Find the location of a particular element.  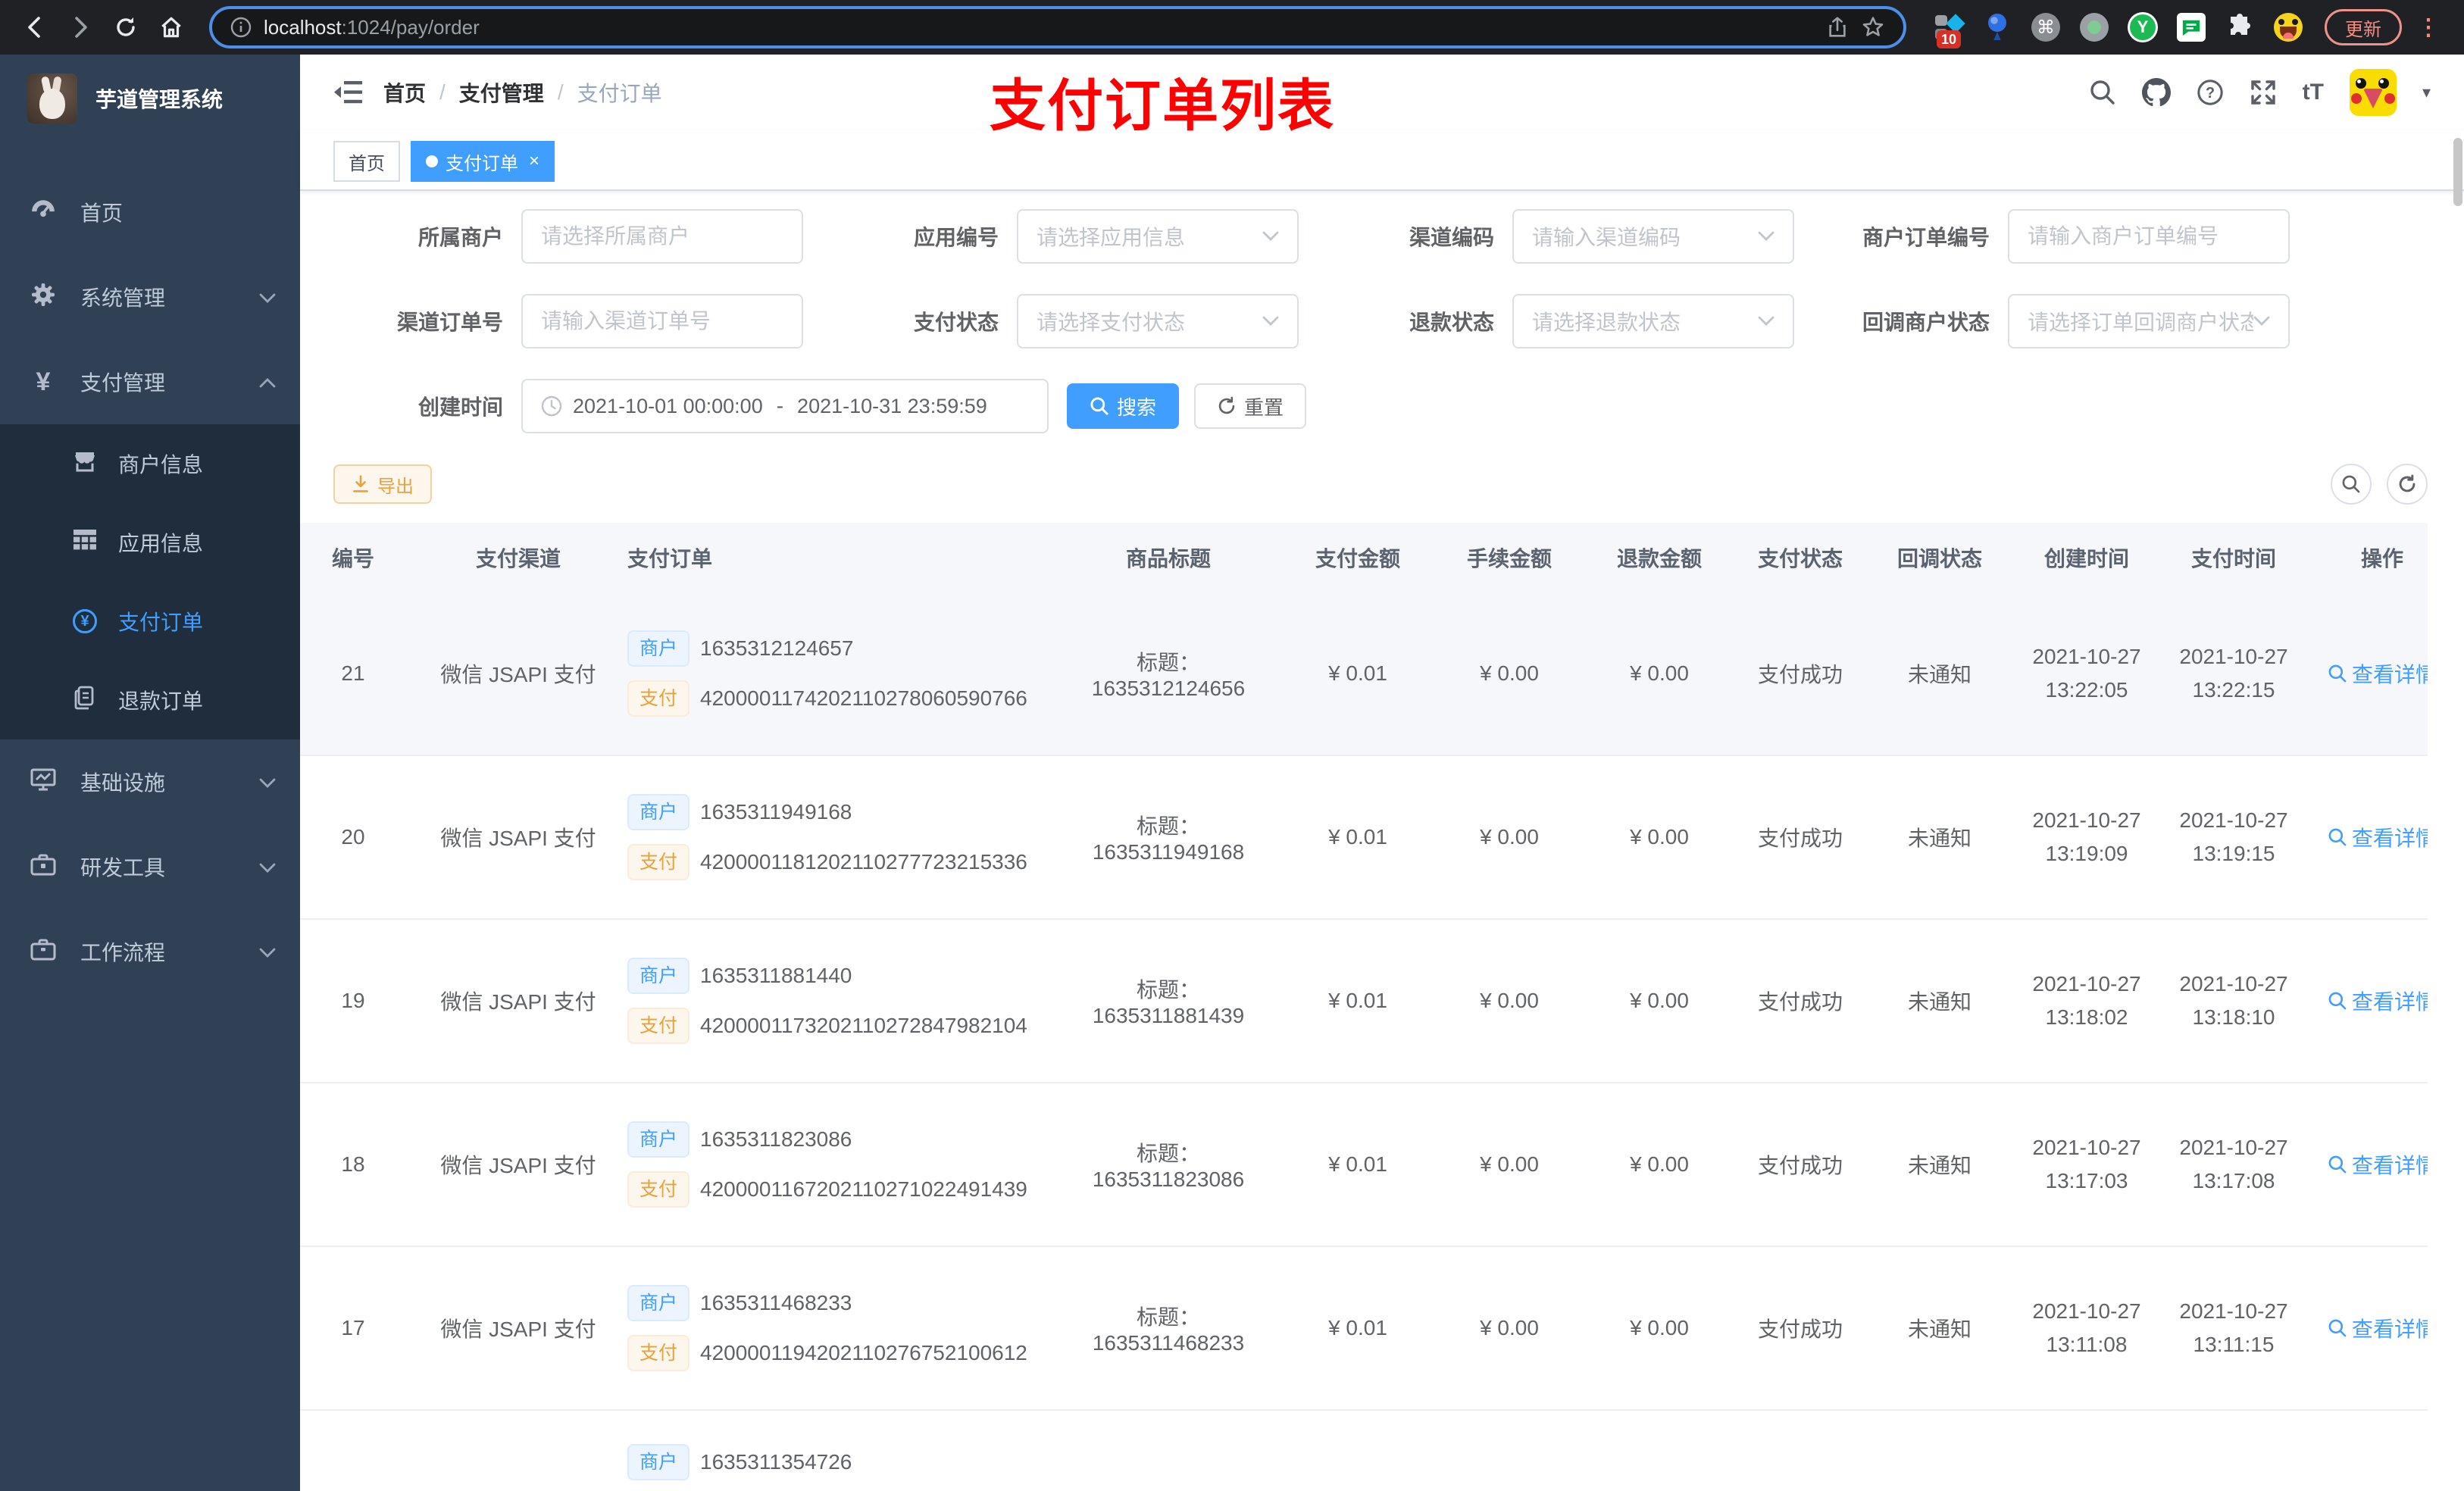

pay-status-select: 请选择支付状态 is located at coordinates (1158, 321).